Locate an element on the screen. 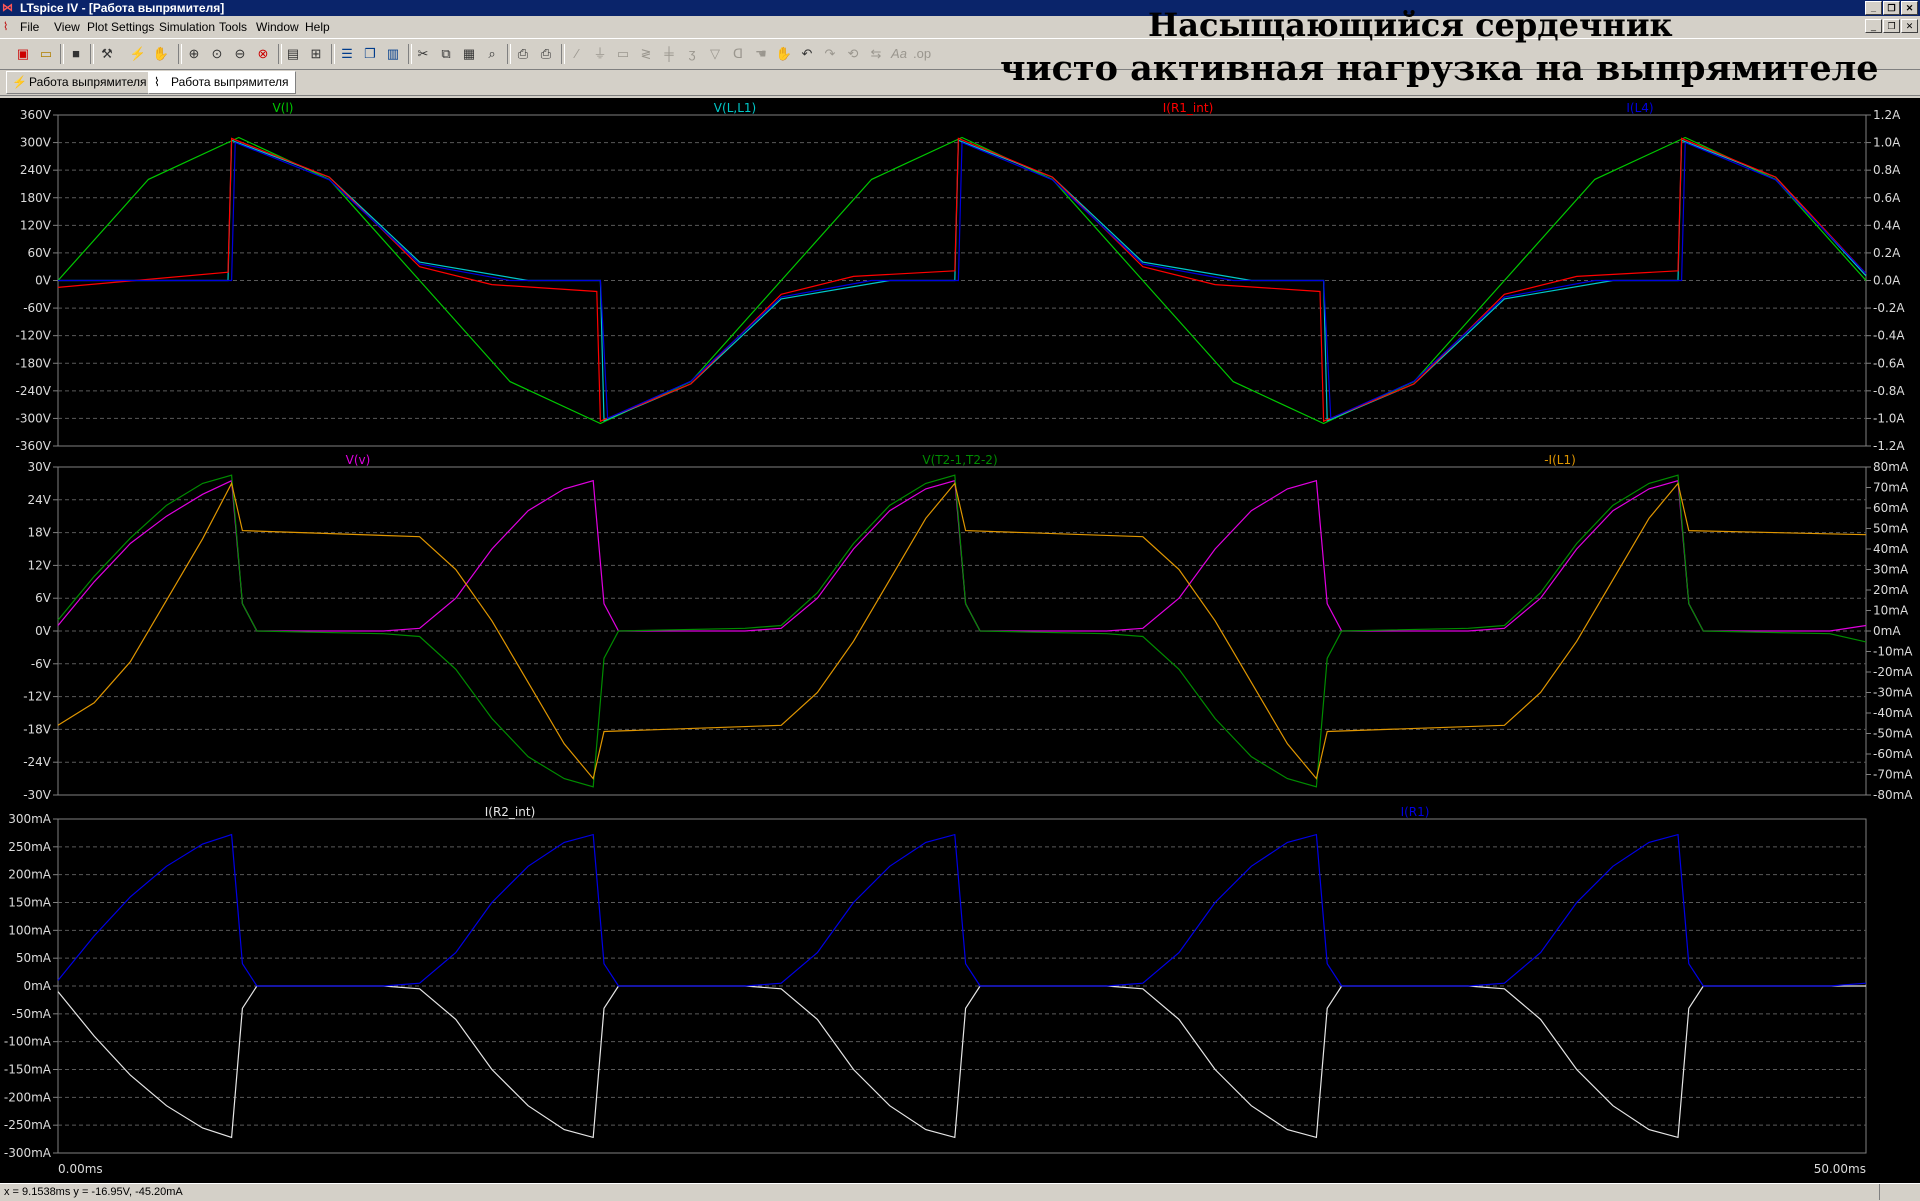 This screenshot has height=1201, width=1920. close-button: ✕ is located at coordinates (1909, 8).